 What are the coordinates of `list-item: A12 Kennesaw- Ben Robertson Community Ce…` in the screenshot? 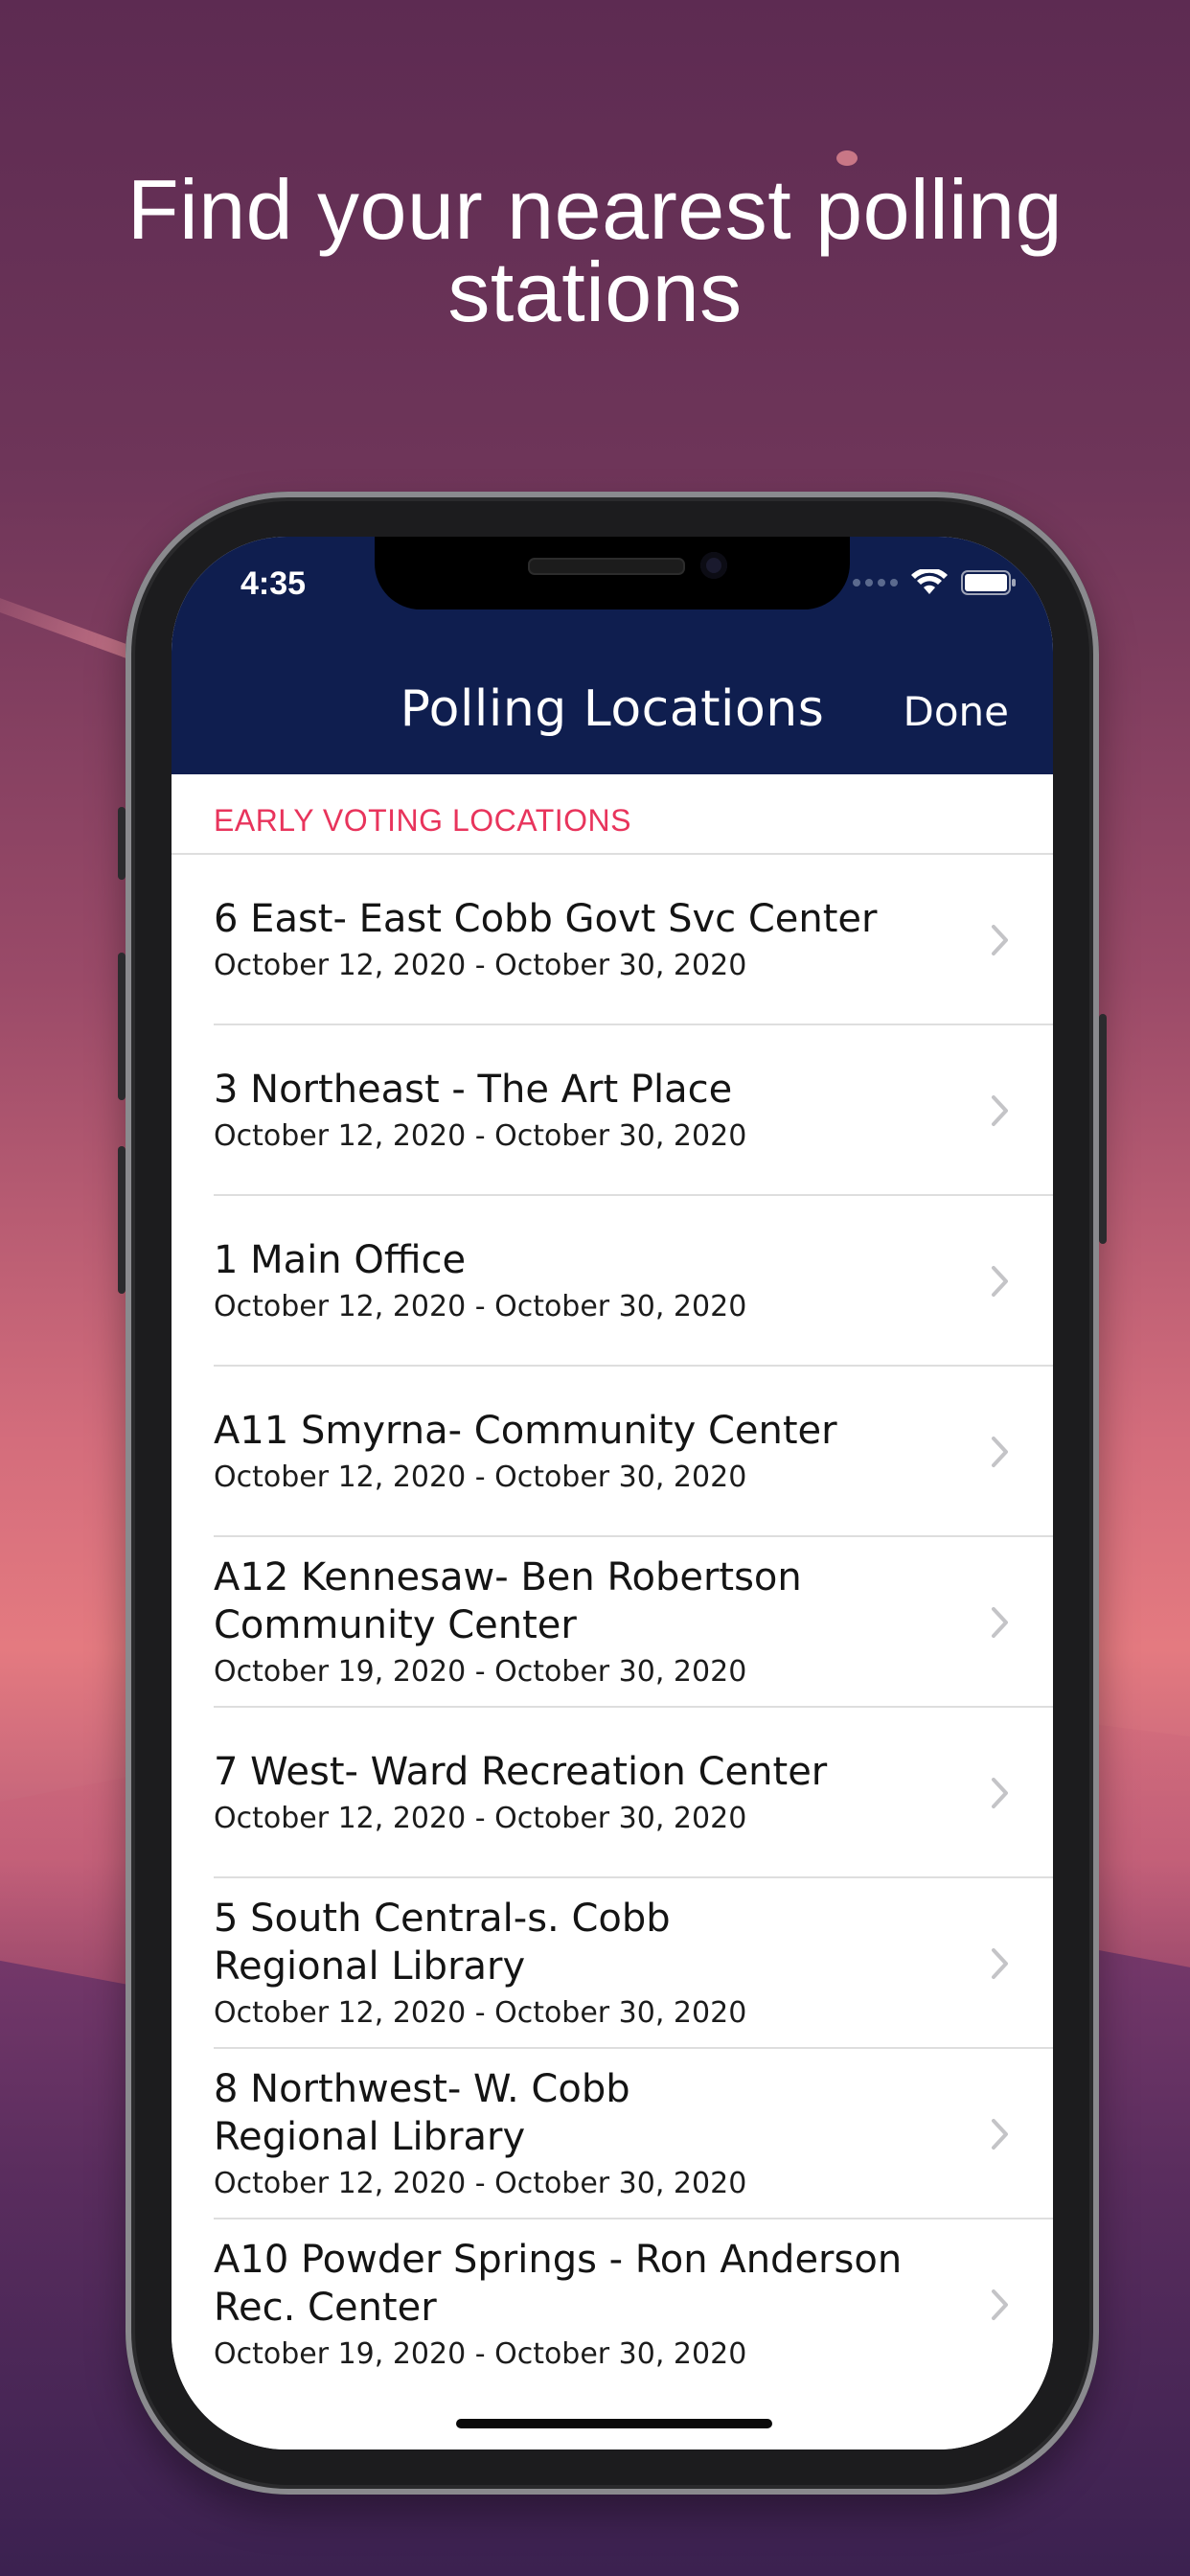 It's located at (612, 1622).